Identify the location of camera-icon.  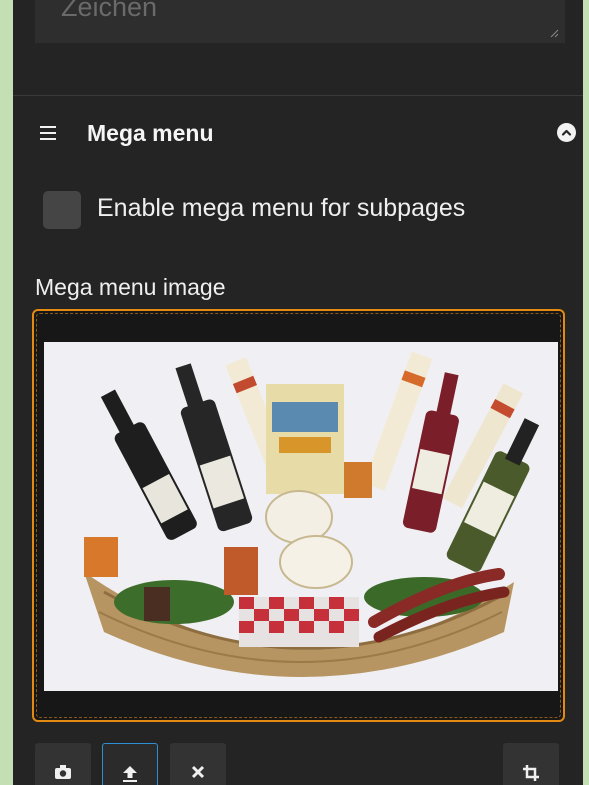
(63, 772).